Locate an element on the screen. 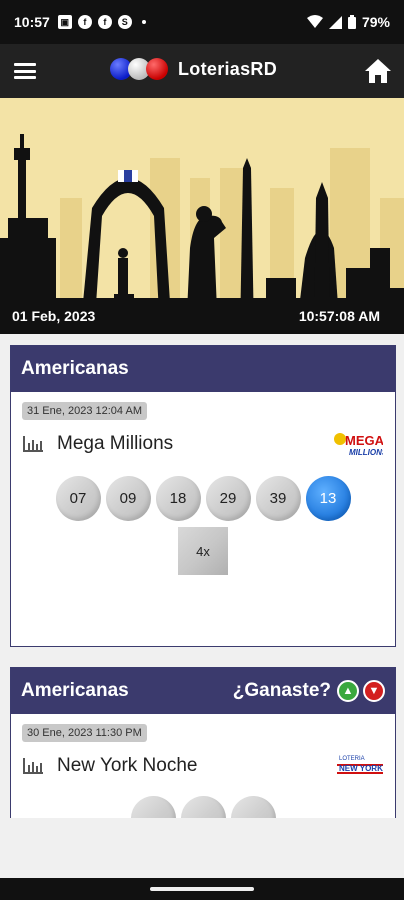  battery-percent: 79% is located at coordinates (375, 22).